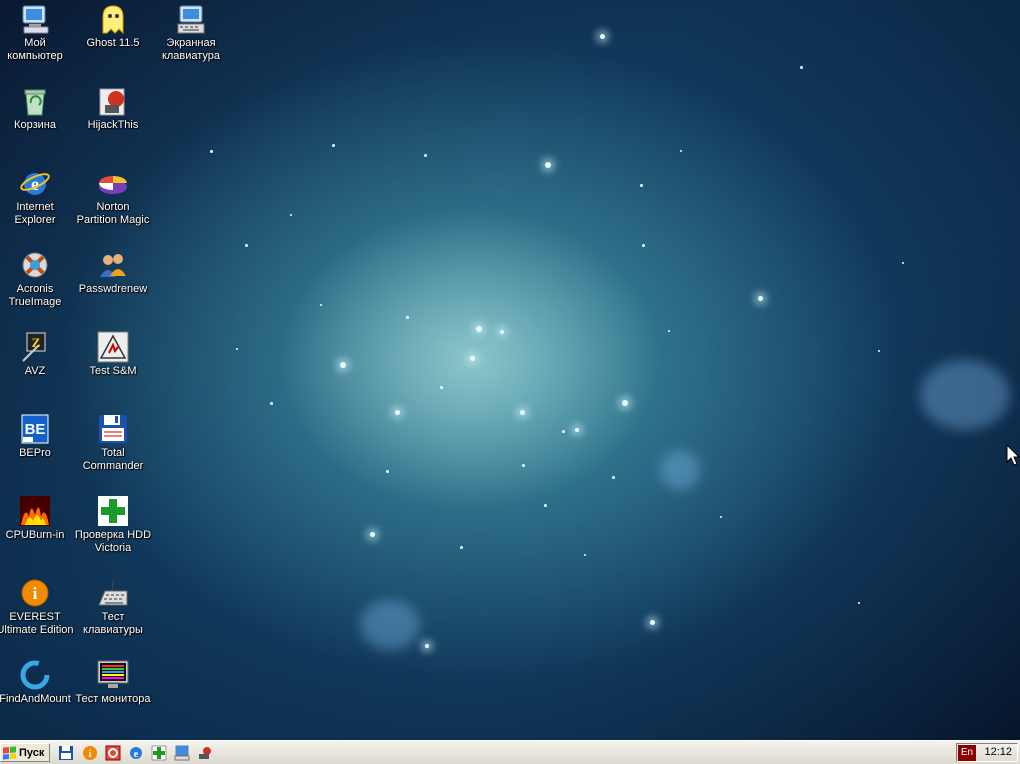 This screenshot has width=1020, height=764. I want to click on svg-text: e, so click(136, 754).